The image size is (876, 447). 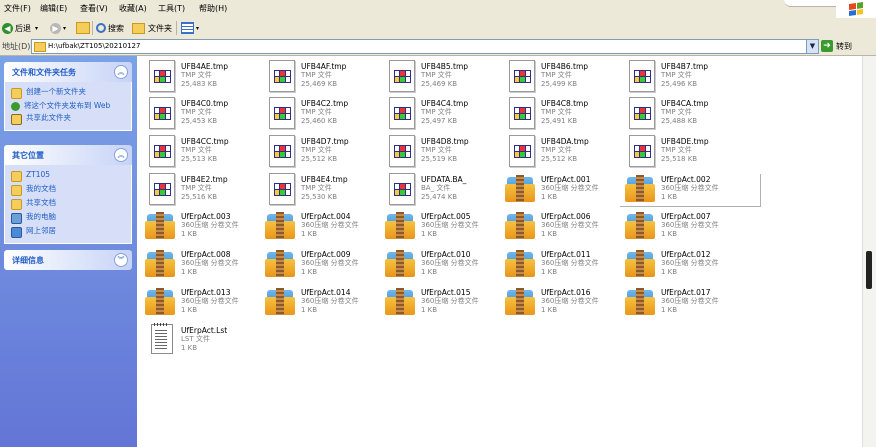 I want to click on go-label: 转到, so click(x=844, y=46).